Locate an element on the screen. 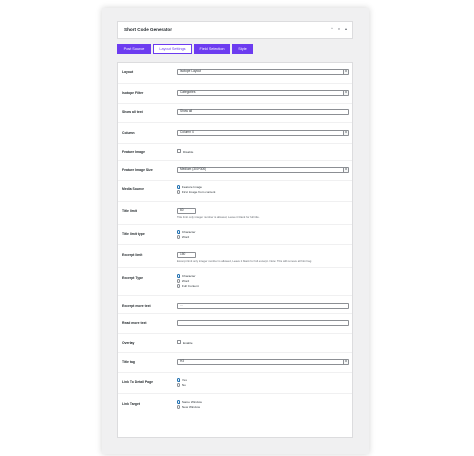 The width and height of the screenshot is (474, 456). excerpt-type-row: Excerpt Type Character Word Full Content is located at coordinates (235, 282).